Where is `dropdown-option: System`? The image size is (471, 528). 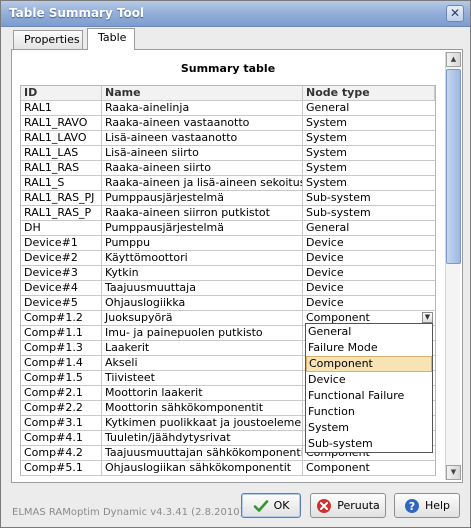
dropdown-option: System is located at coordinates (369, 428).